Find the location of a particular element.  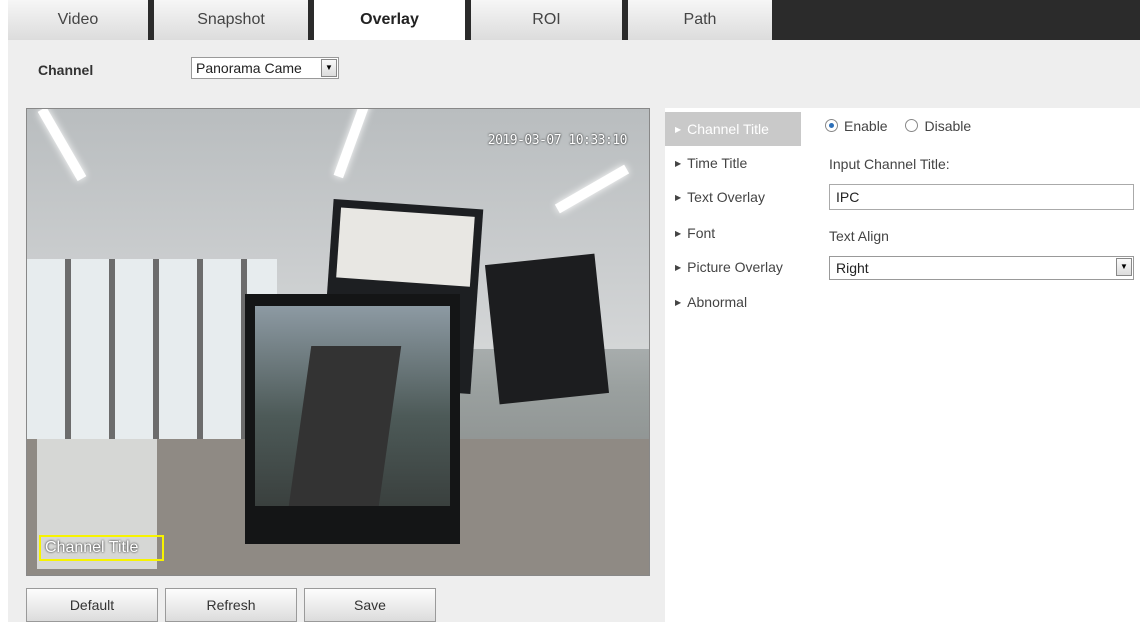

refresh-button: Refresh is located at coordinates (231, 605).